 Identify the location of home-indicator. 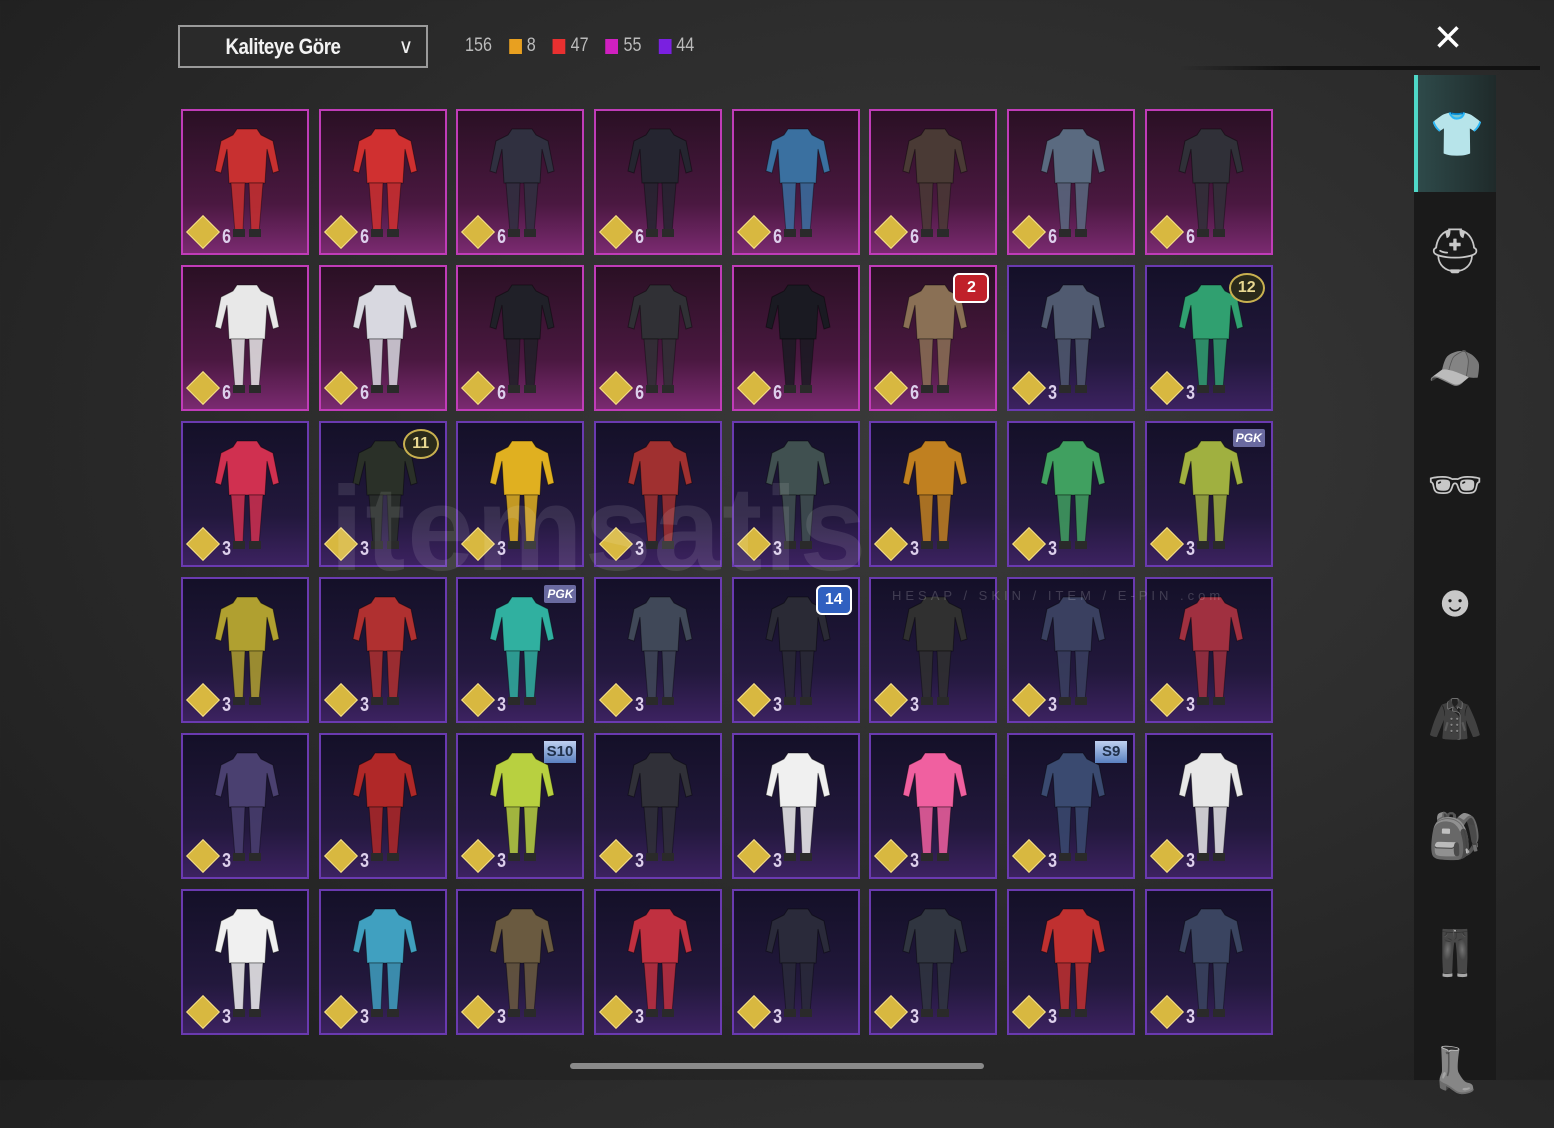
(777, 1066).